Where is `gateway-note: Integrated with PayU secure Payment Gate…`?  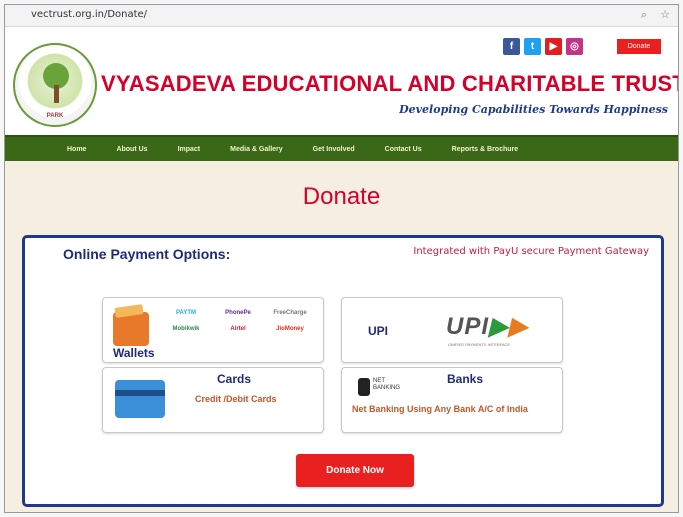 gateway-note: Integrated with PayU secure Payment Gate… is located at coordinates (531, 251).